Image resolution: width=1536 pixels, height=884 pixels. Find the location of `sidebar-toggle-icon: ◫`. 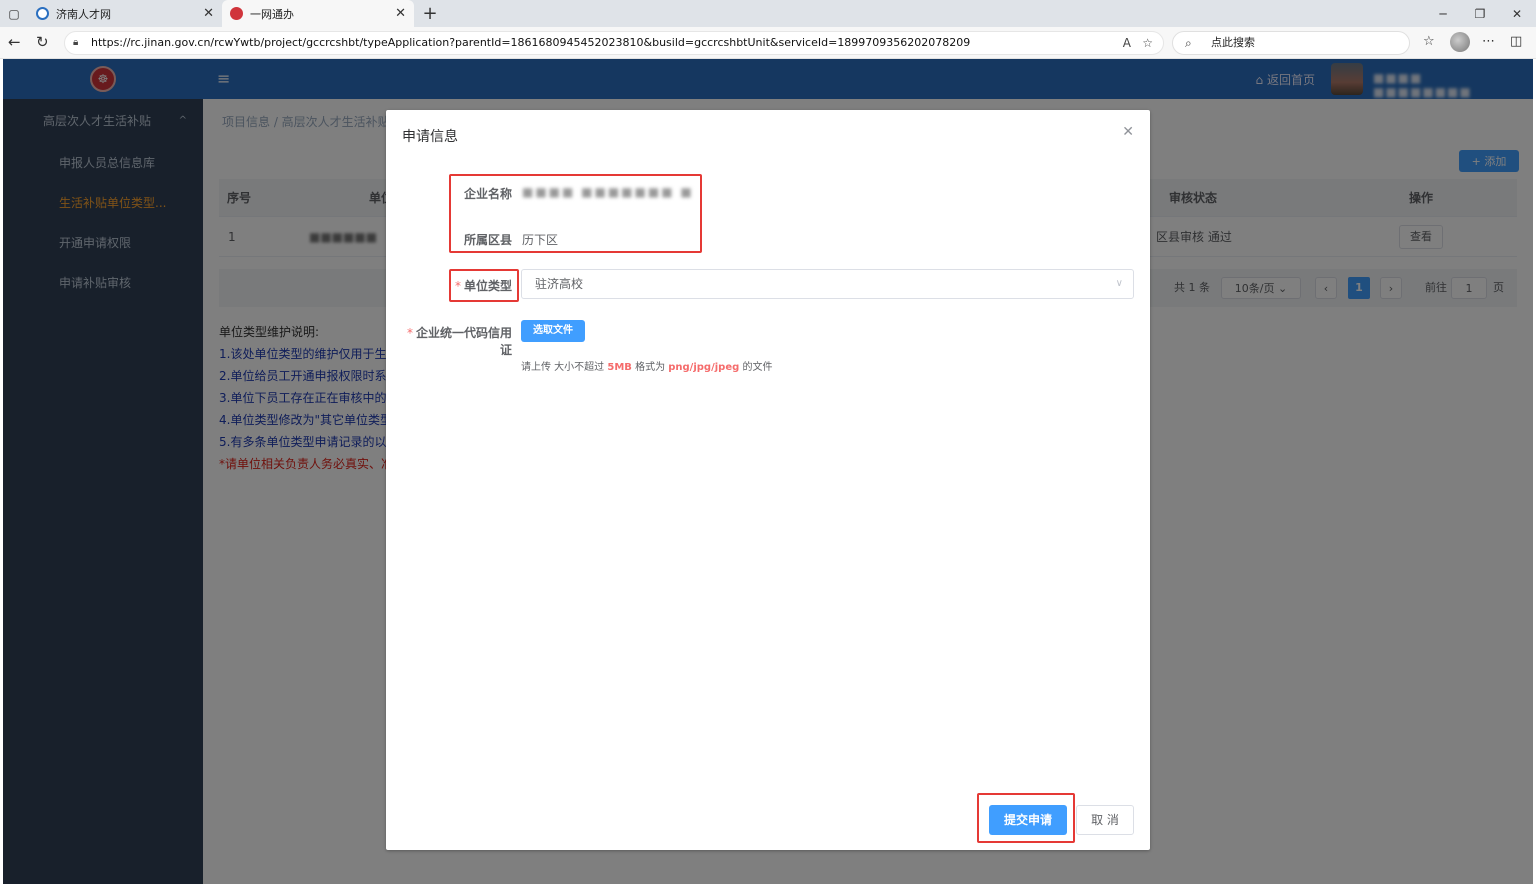

sidebar-toggle-icon: ◫ is located at coordinates (1516, 41).